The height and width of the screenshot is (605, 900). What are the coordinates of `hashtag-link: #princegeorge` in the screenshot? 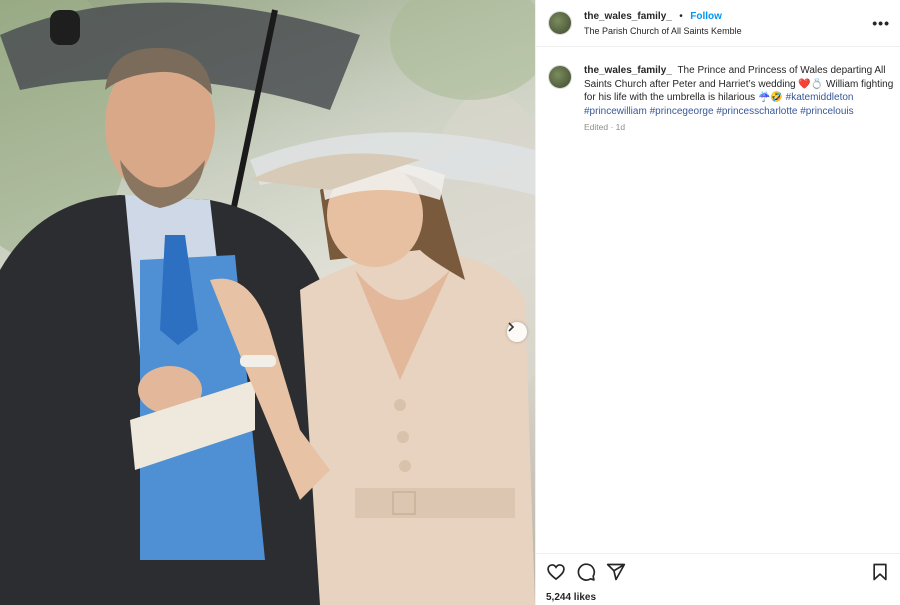 It's located at (682, 111).